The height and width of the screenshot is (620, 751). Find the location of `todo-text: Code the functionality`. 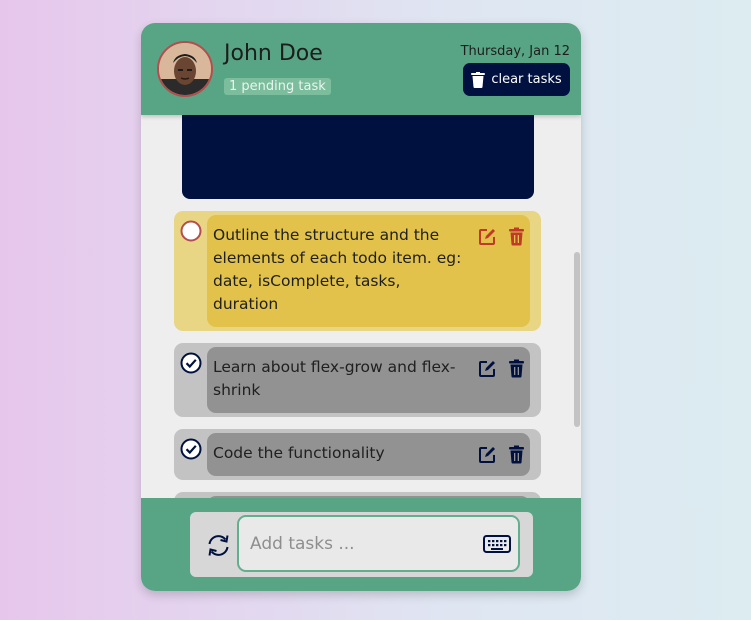

todo-text: Code the functionality is located at coordinates (299, 453).